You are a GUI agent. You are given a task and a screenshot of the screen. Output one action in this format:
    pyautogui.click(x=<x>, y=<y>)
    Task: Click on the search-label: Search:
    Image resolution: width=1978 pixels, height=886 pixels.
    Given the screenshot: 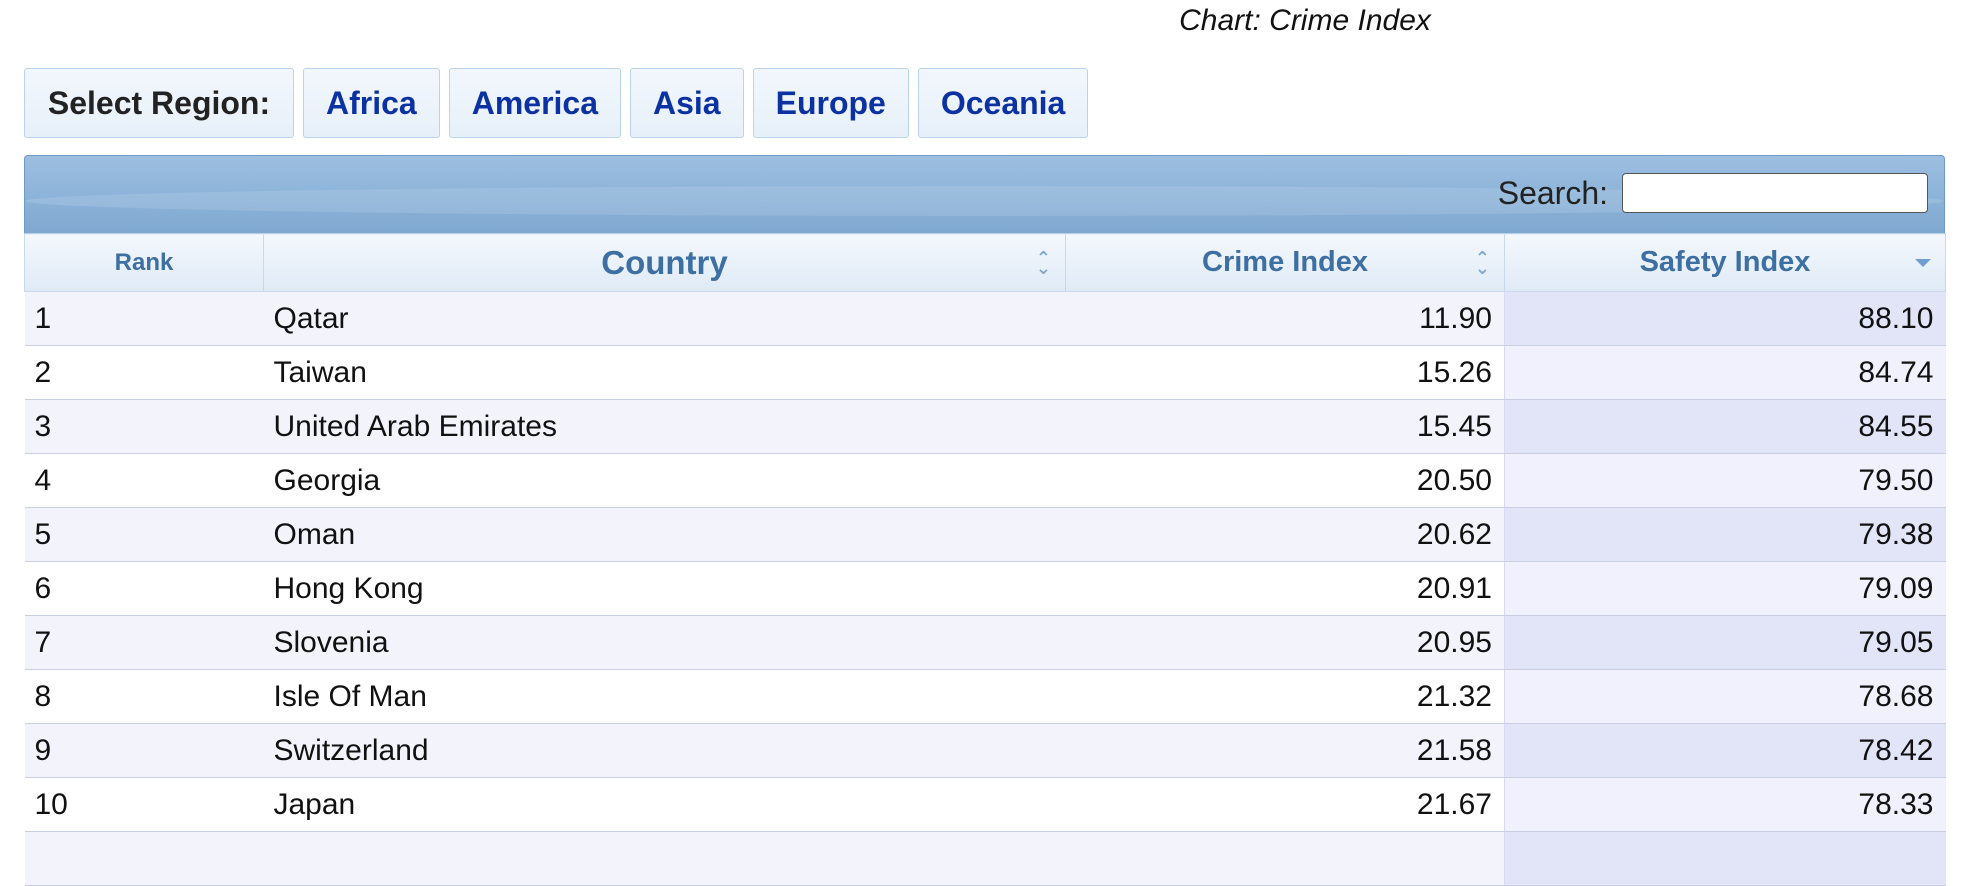 What is the action you would take?
    pyautogui.click(x=1552, y=192)
    